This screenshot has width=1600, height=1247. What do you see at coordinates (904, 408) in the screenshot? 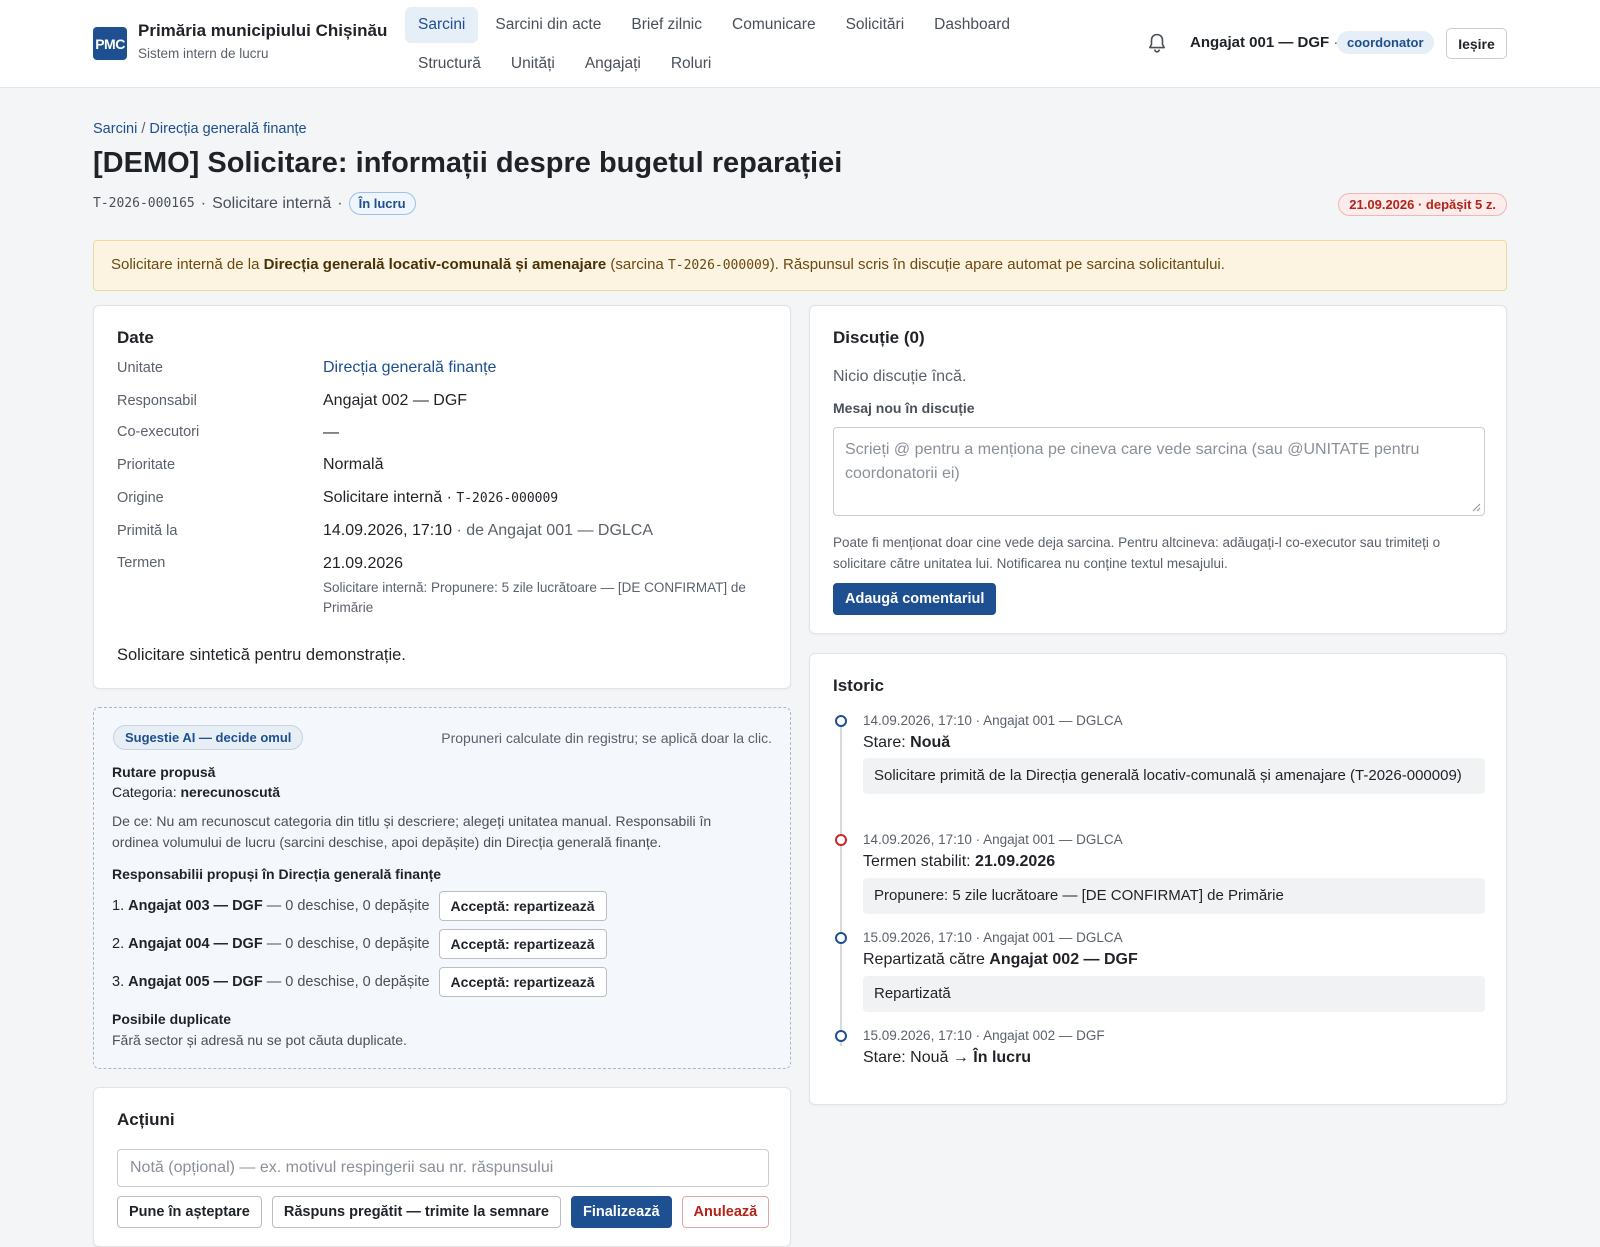
I see `discussion-label: Mesaj nou în discuție` at bounding box center [904, 408].